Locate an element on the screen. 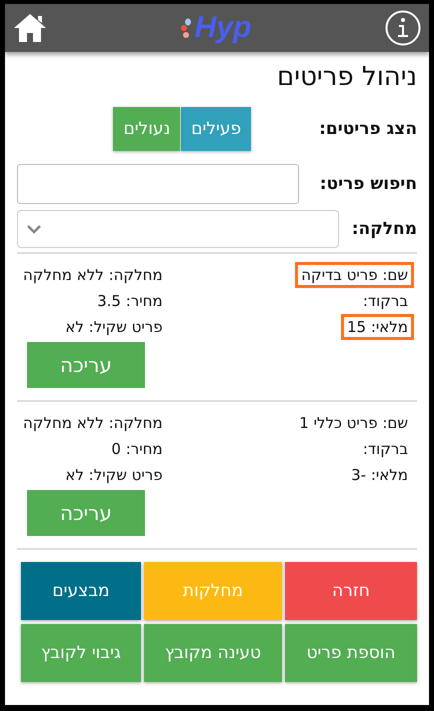 This screenshot has width=434, height=711. item-detail: מלאי: 15 is located at coordinates (377, 327).